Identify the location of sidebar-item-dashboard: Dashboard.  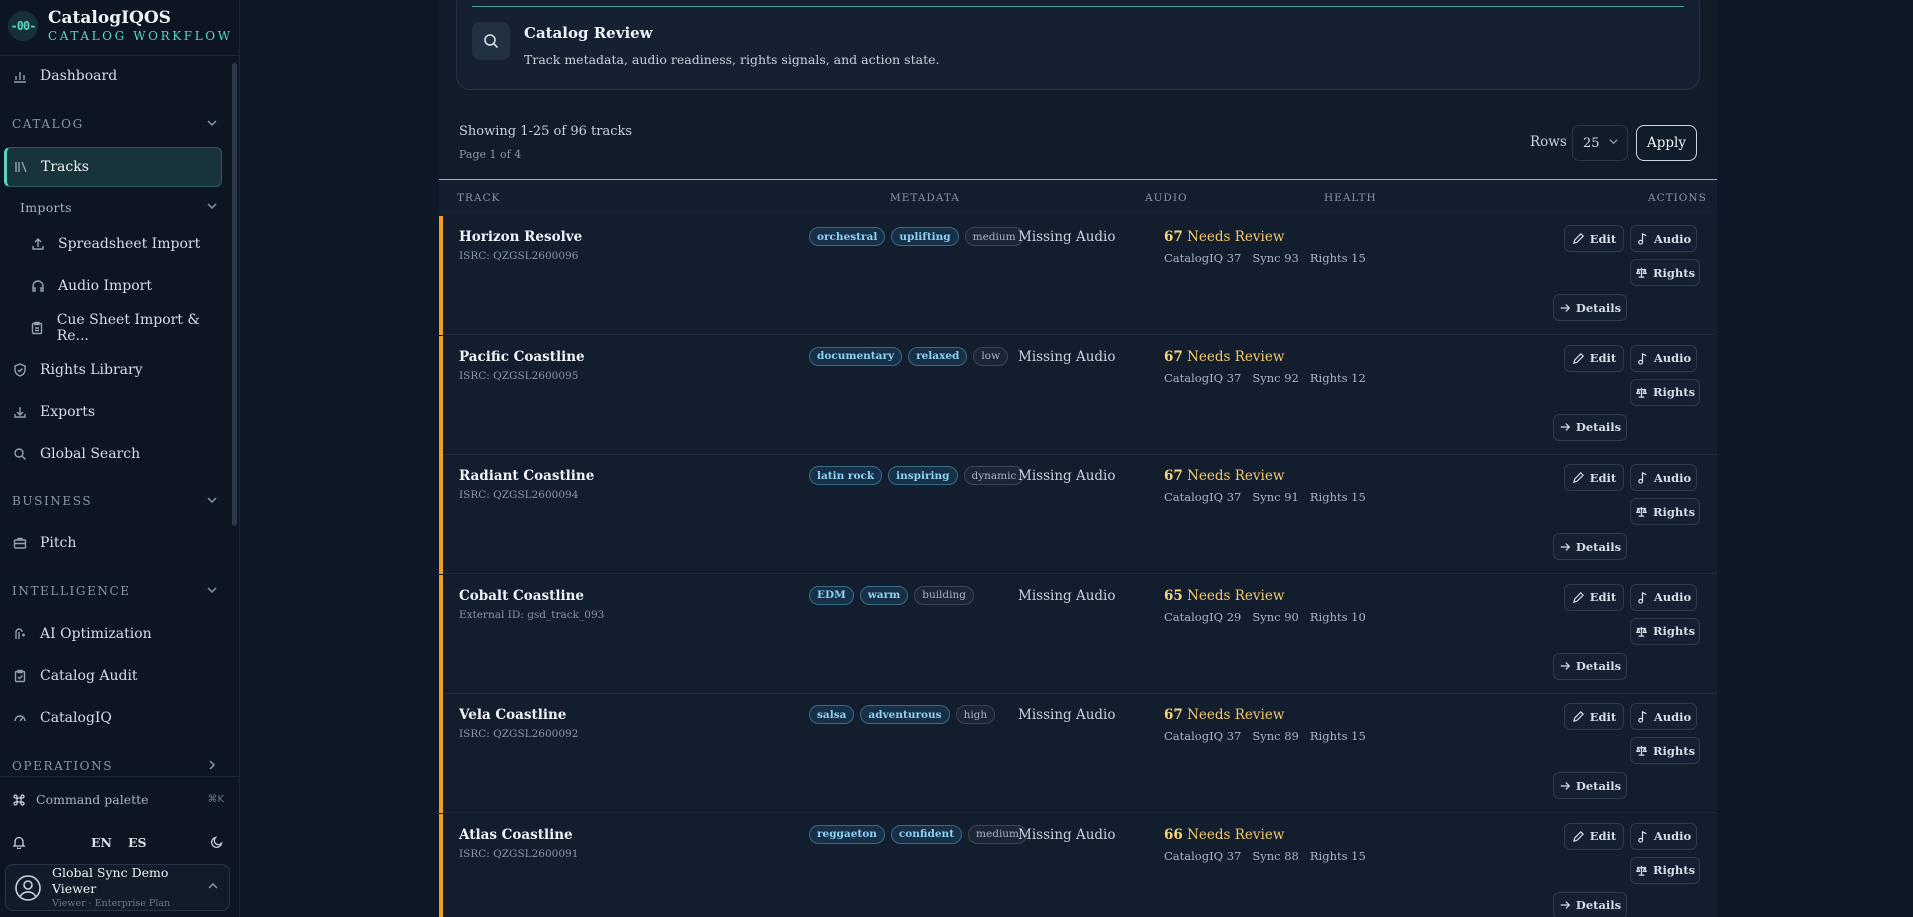
(113, 76).